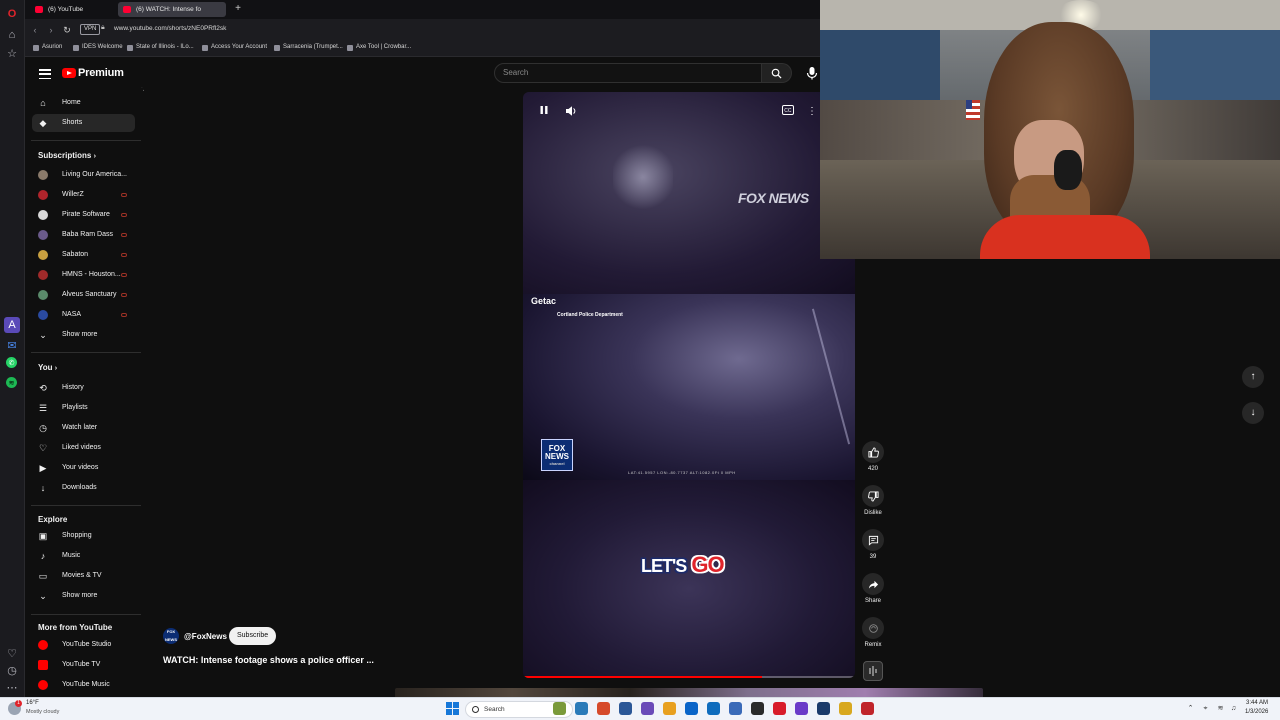  Describe the element at coordinates (124, 215) in the screenshot. I see `live-indicator-icon` at that location.